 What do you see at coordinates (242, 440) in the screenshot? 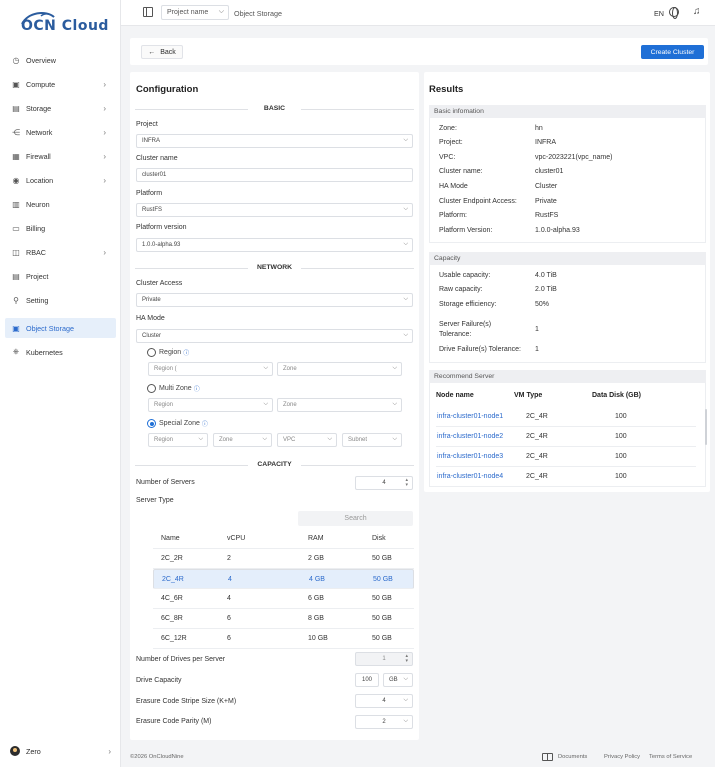
I see `special-zone-zone-select: Zone ⌵` at bounding box center [242, 440].